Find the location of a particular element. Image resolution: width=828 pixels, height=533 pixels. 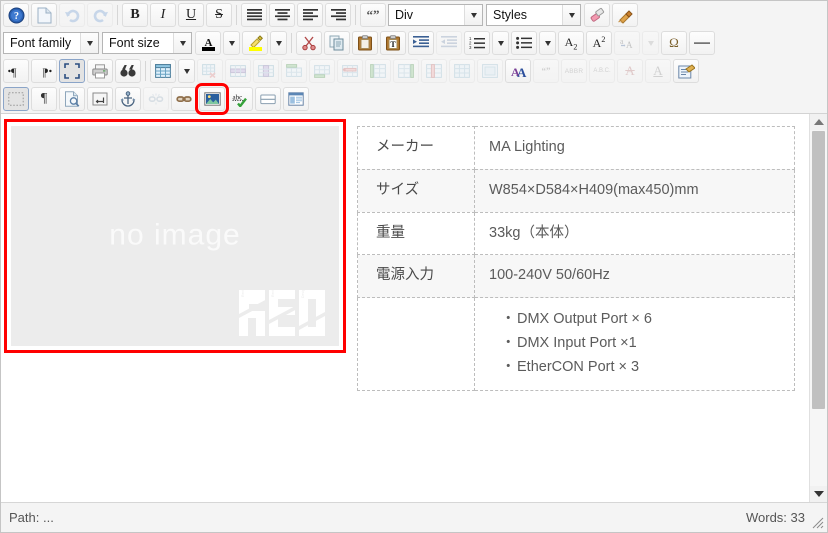

table-row: 重量 33kg（本体） is located at coordinates (576, 233).